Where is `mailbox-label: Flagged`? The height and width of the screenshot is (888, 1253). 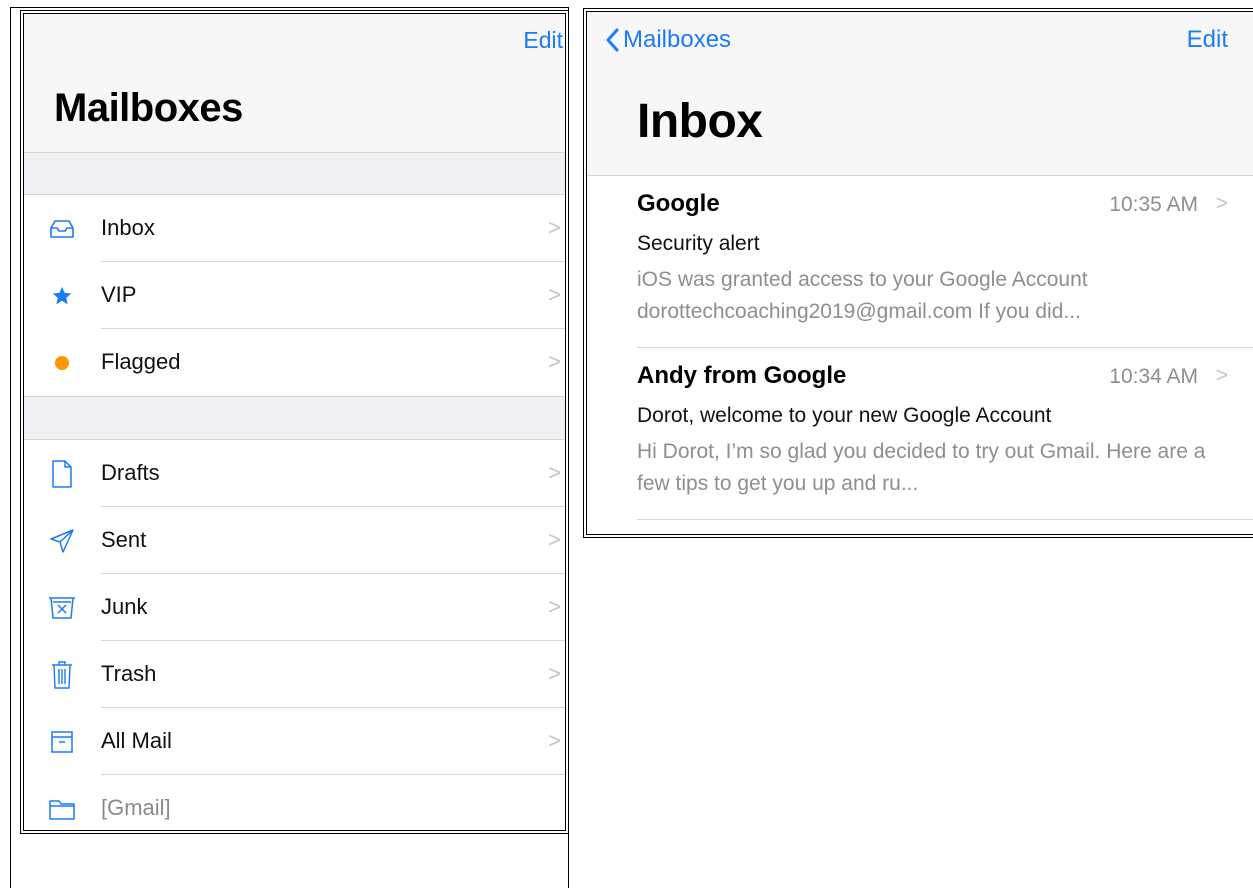
mailbox-label: Flagged is located at coordinates (141, 361).